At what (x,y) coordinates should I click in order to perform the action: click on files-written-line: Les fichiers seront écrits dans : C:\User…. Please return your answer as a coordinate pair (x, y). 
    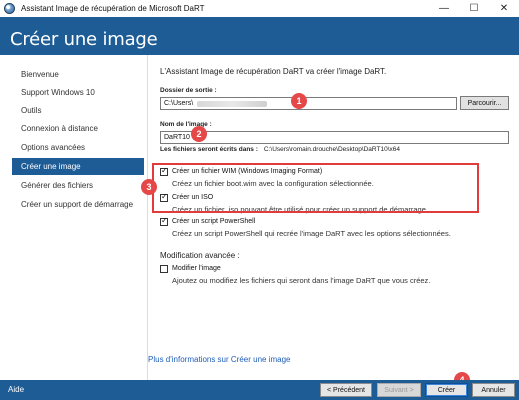
    Looking at the image, I should click on (280, 149).